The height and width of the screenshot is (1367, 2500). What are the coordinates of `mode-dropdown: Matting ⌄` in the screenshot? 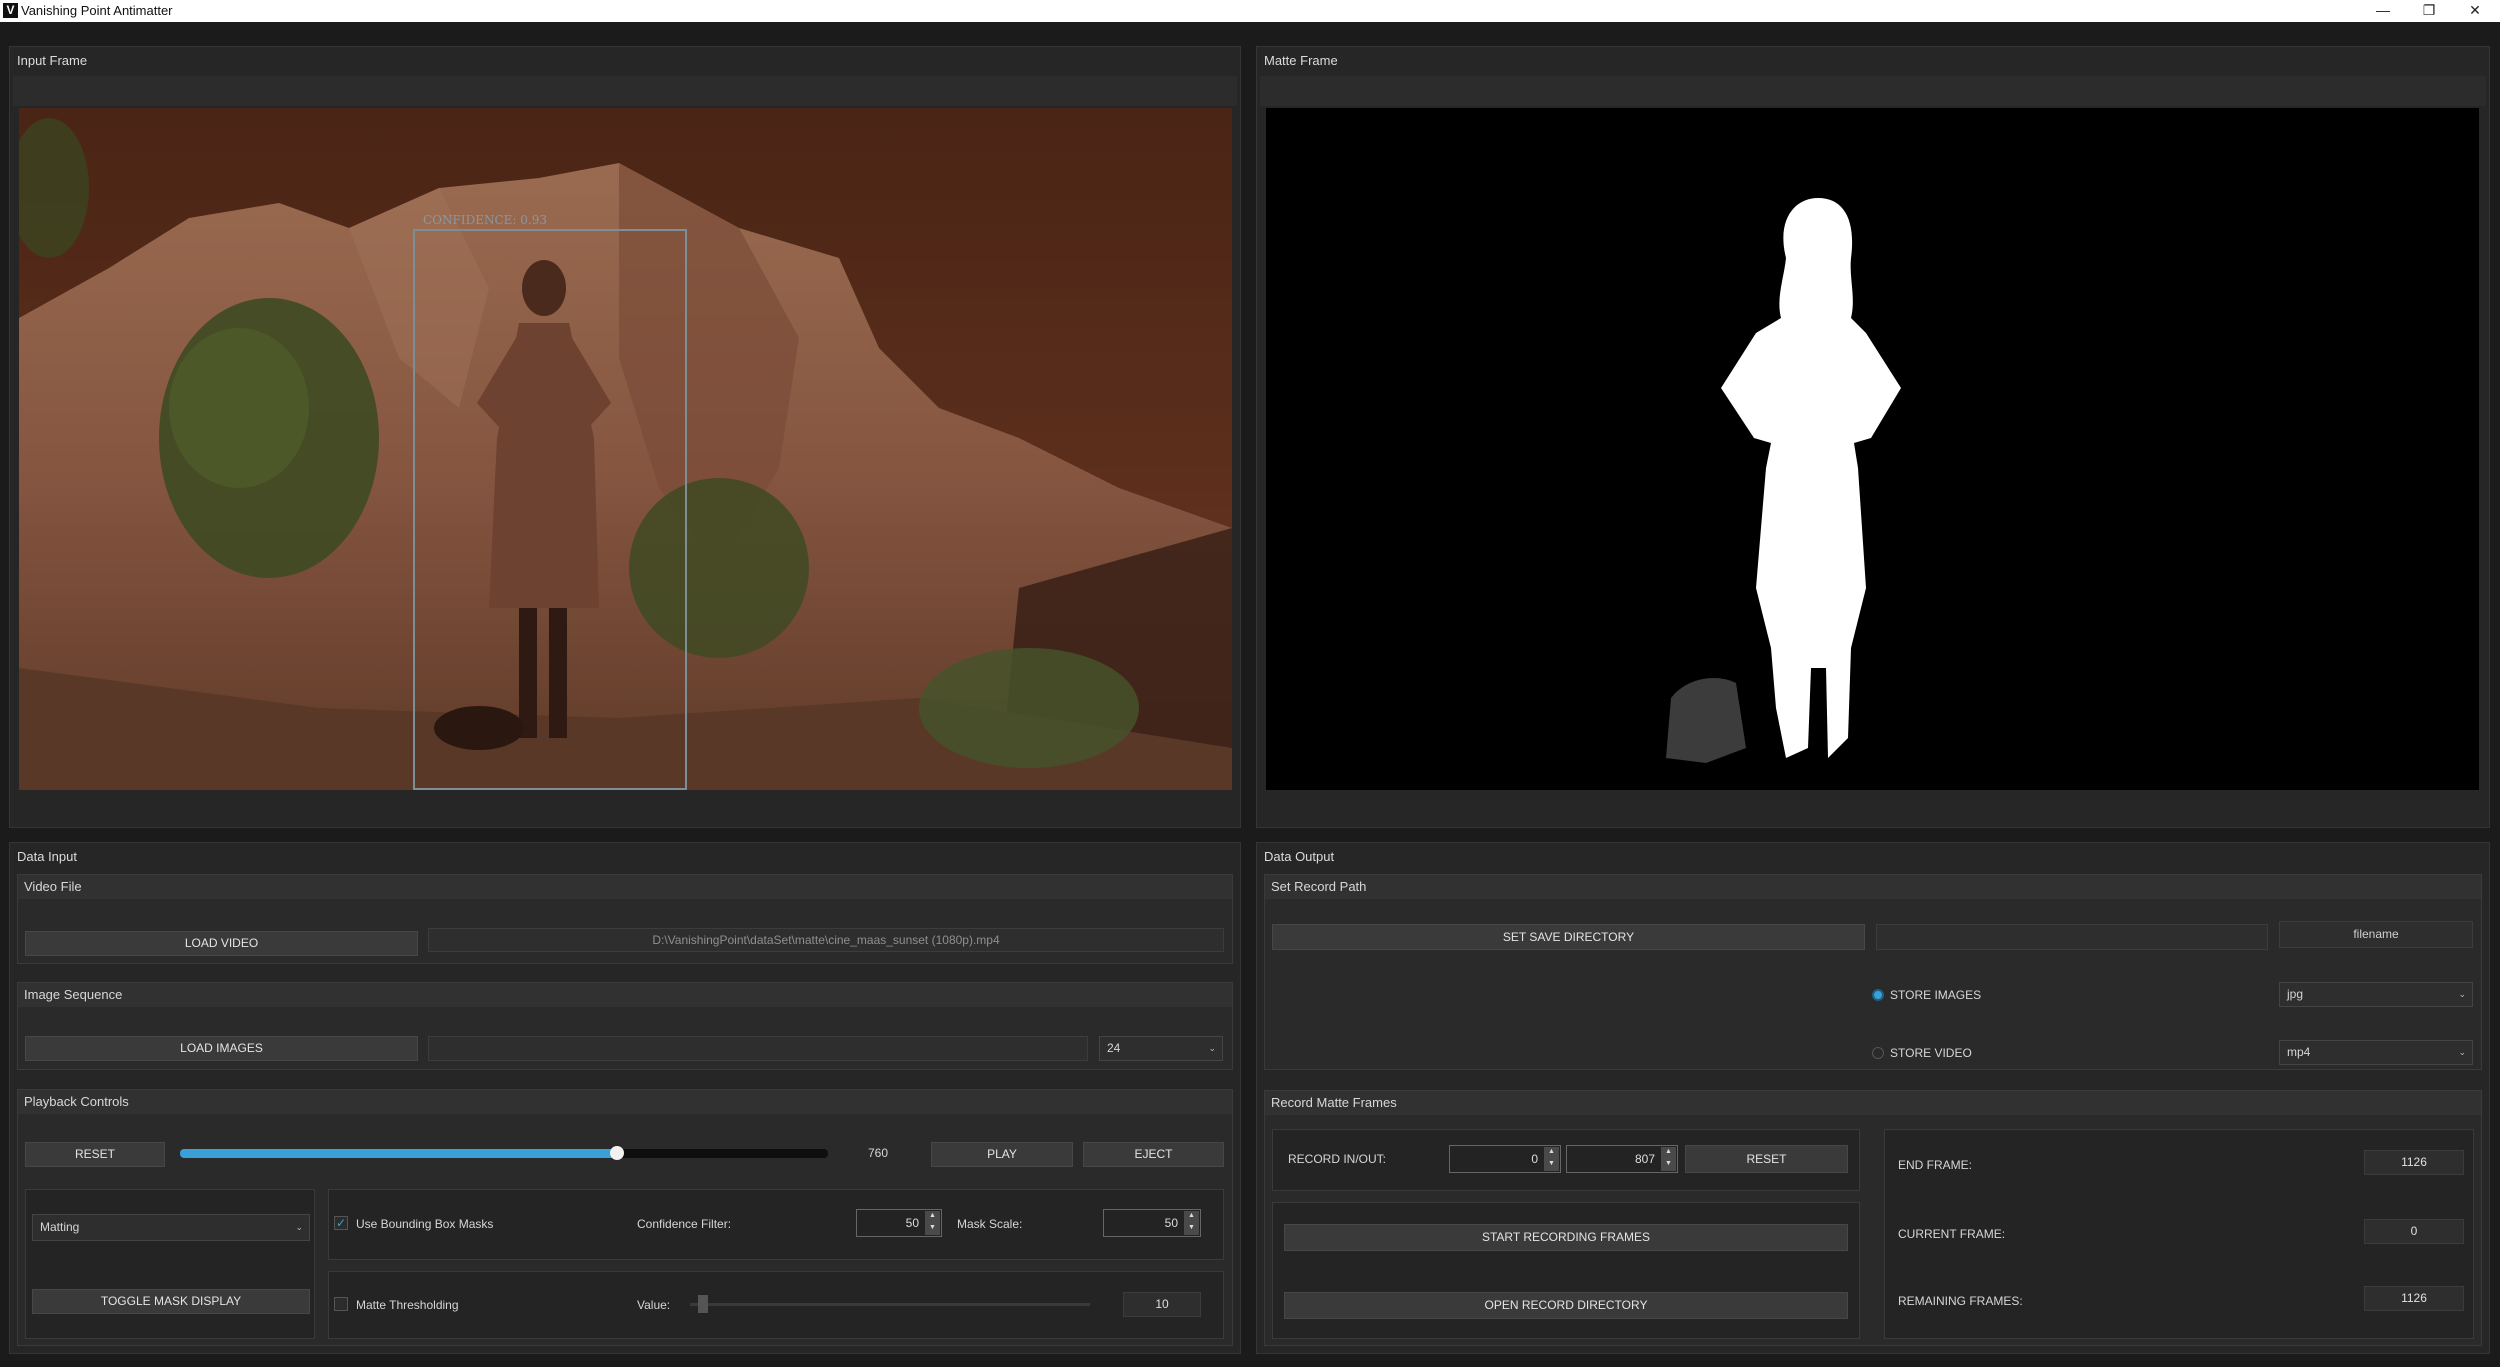 It's located at (171, 1227).